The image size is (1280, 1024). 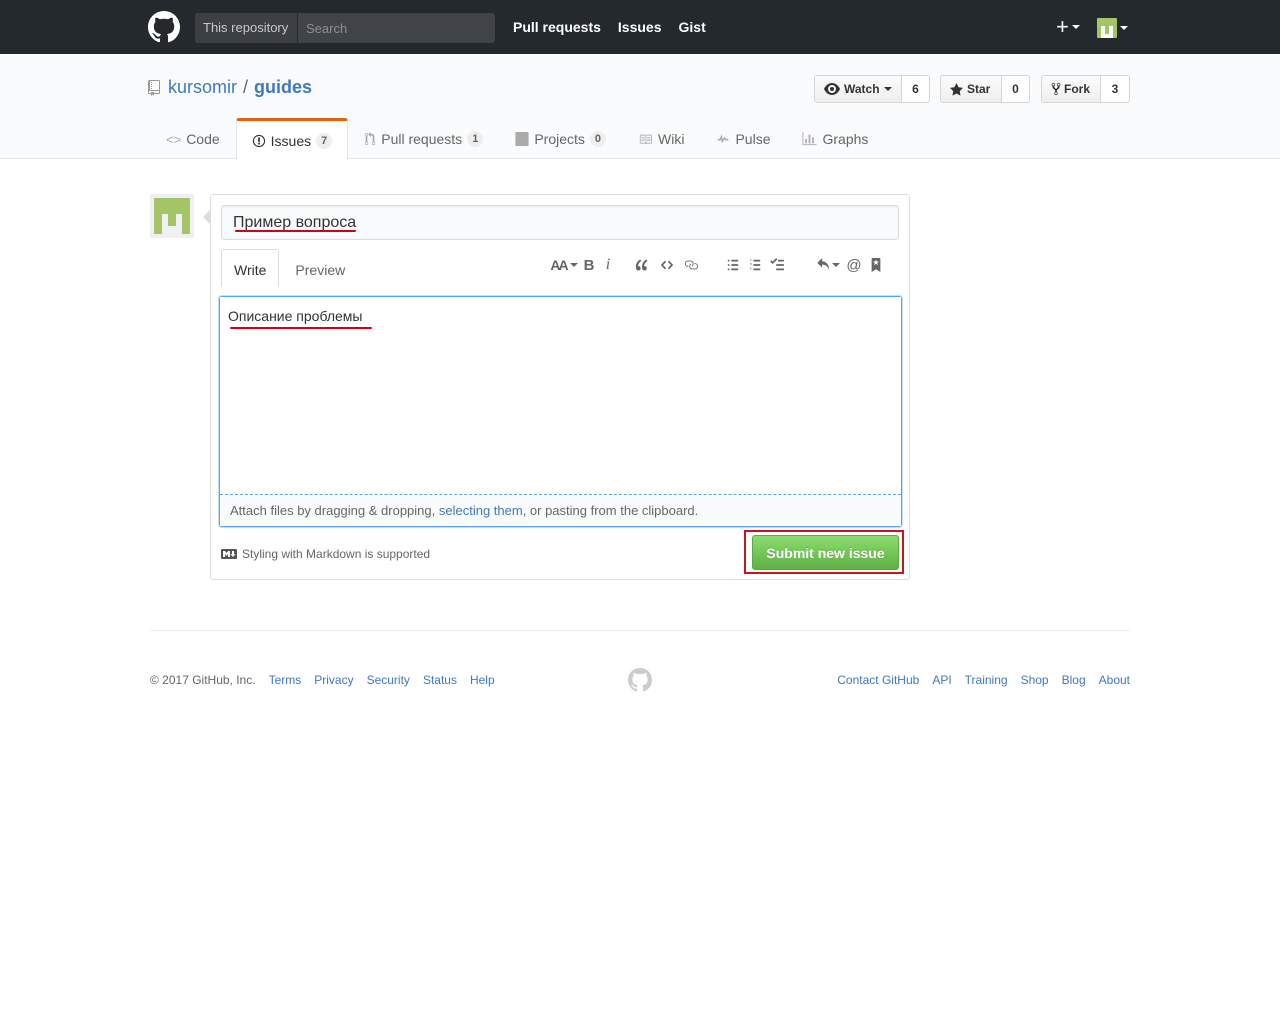 I want to click on nav-pull-requests: Pull requests, so click(x=557, y=27).